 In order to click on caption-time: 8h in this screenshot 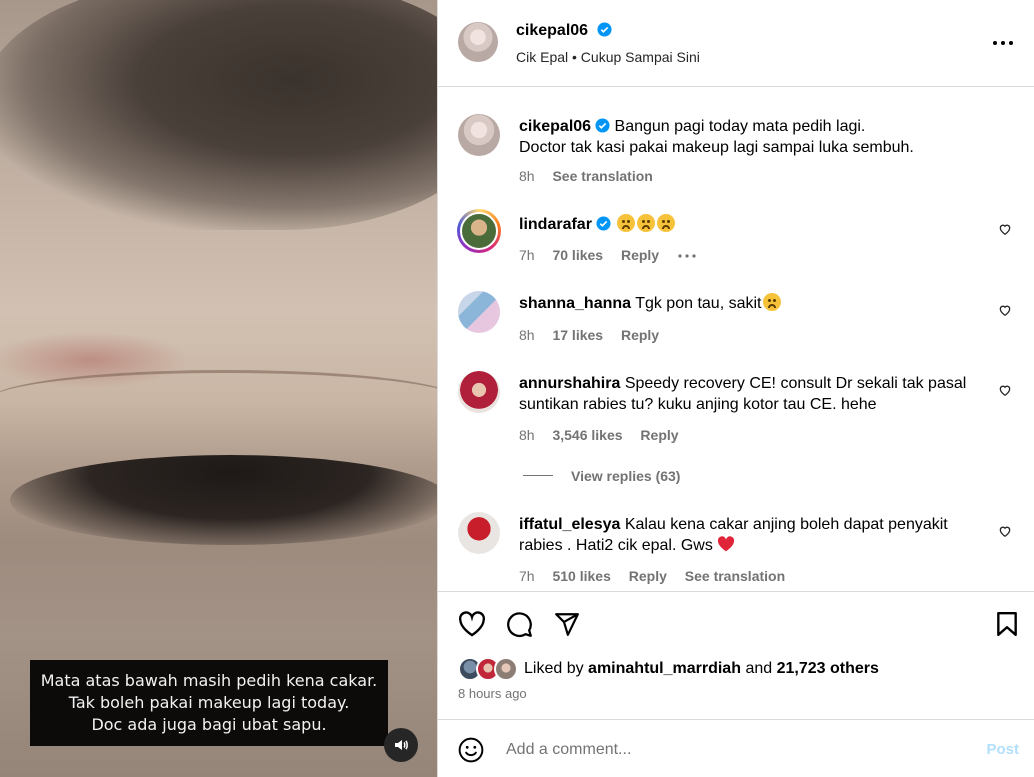, I will do `click(527, 176)`.